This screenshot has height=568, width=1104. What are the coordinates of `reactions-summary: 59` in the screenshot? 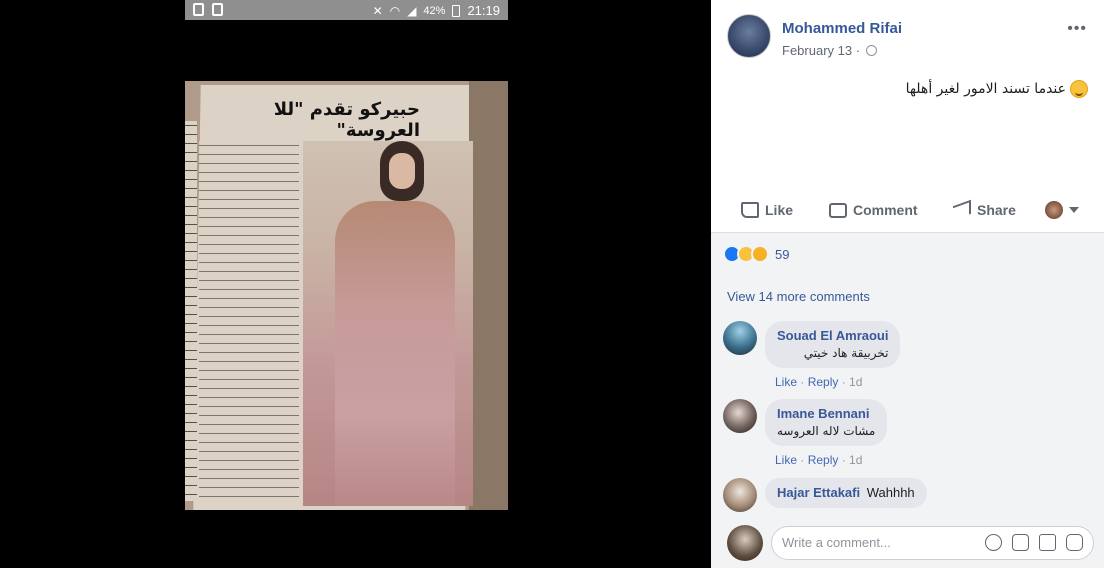 It's located at (756, 254).